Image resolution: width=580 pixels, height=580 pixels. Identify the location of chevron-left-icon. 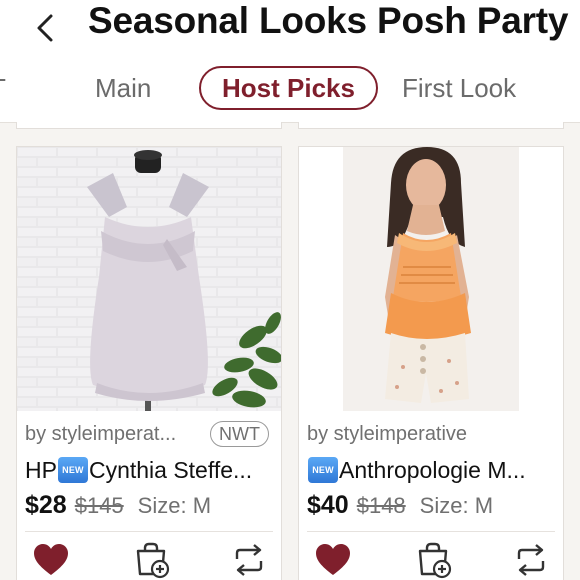
(46, 28).